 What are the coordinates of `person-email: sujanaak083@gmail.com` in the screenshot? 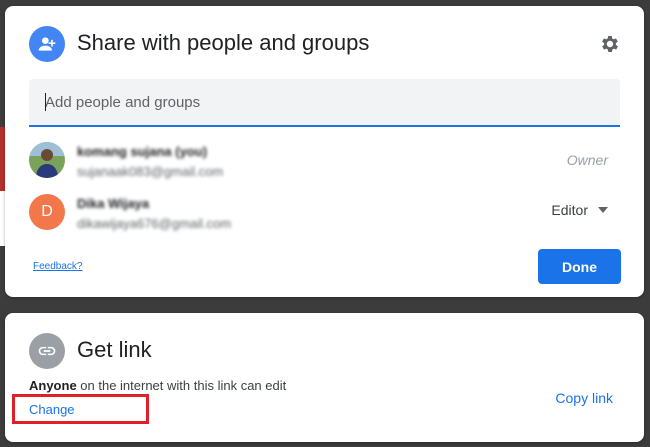 It's located at (150, 171).